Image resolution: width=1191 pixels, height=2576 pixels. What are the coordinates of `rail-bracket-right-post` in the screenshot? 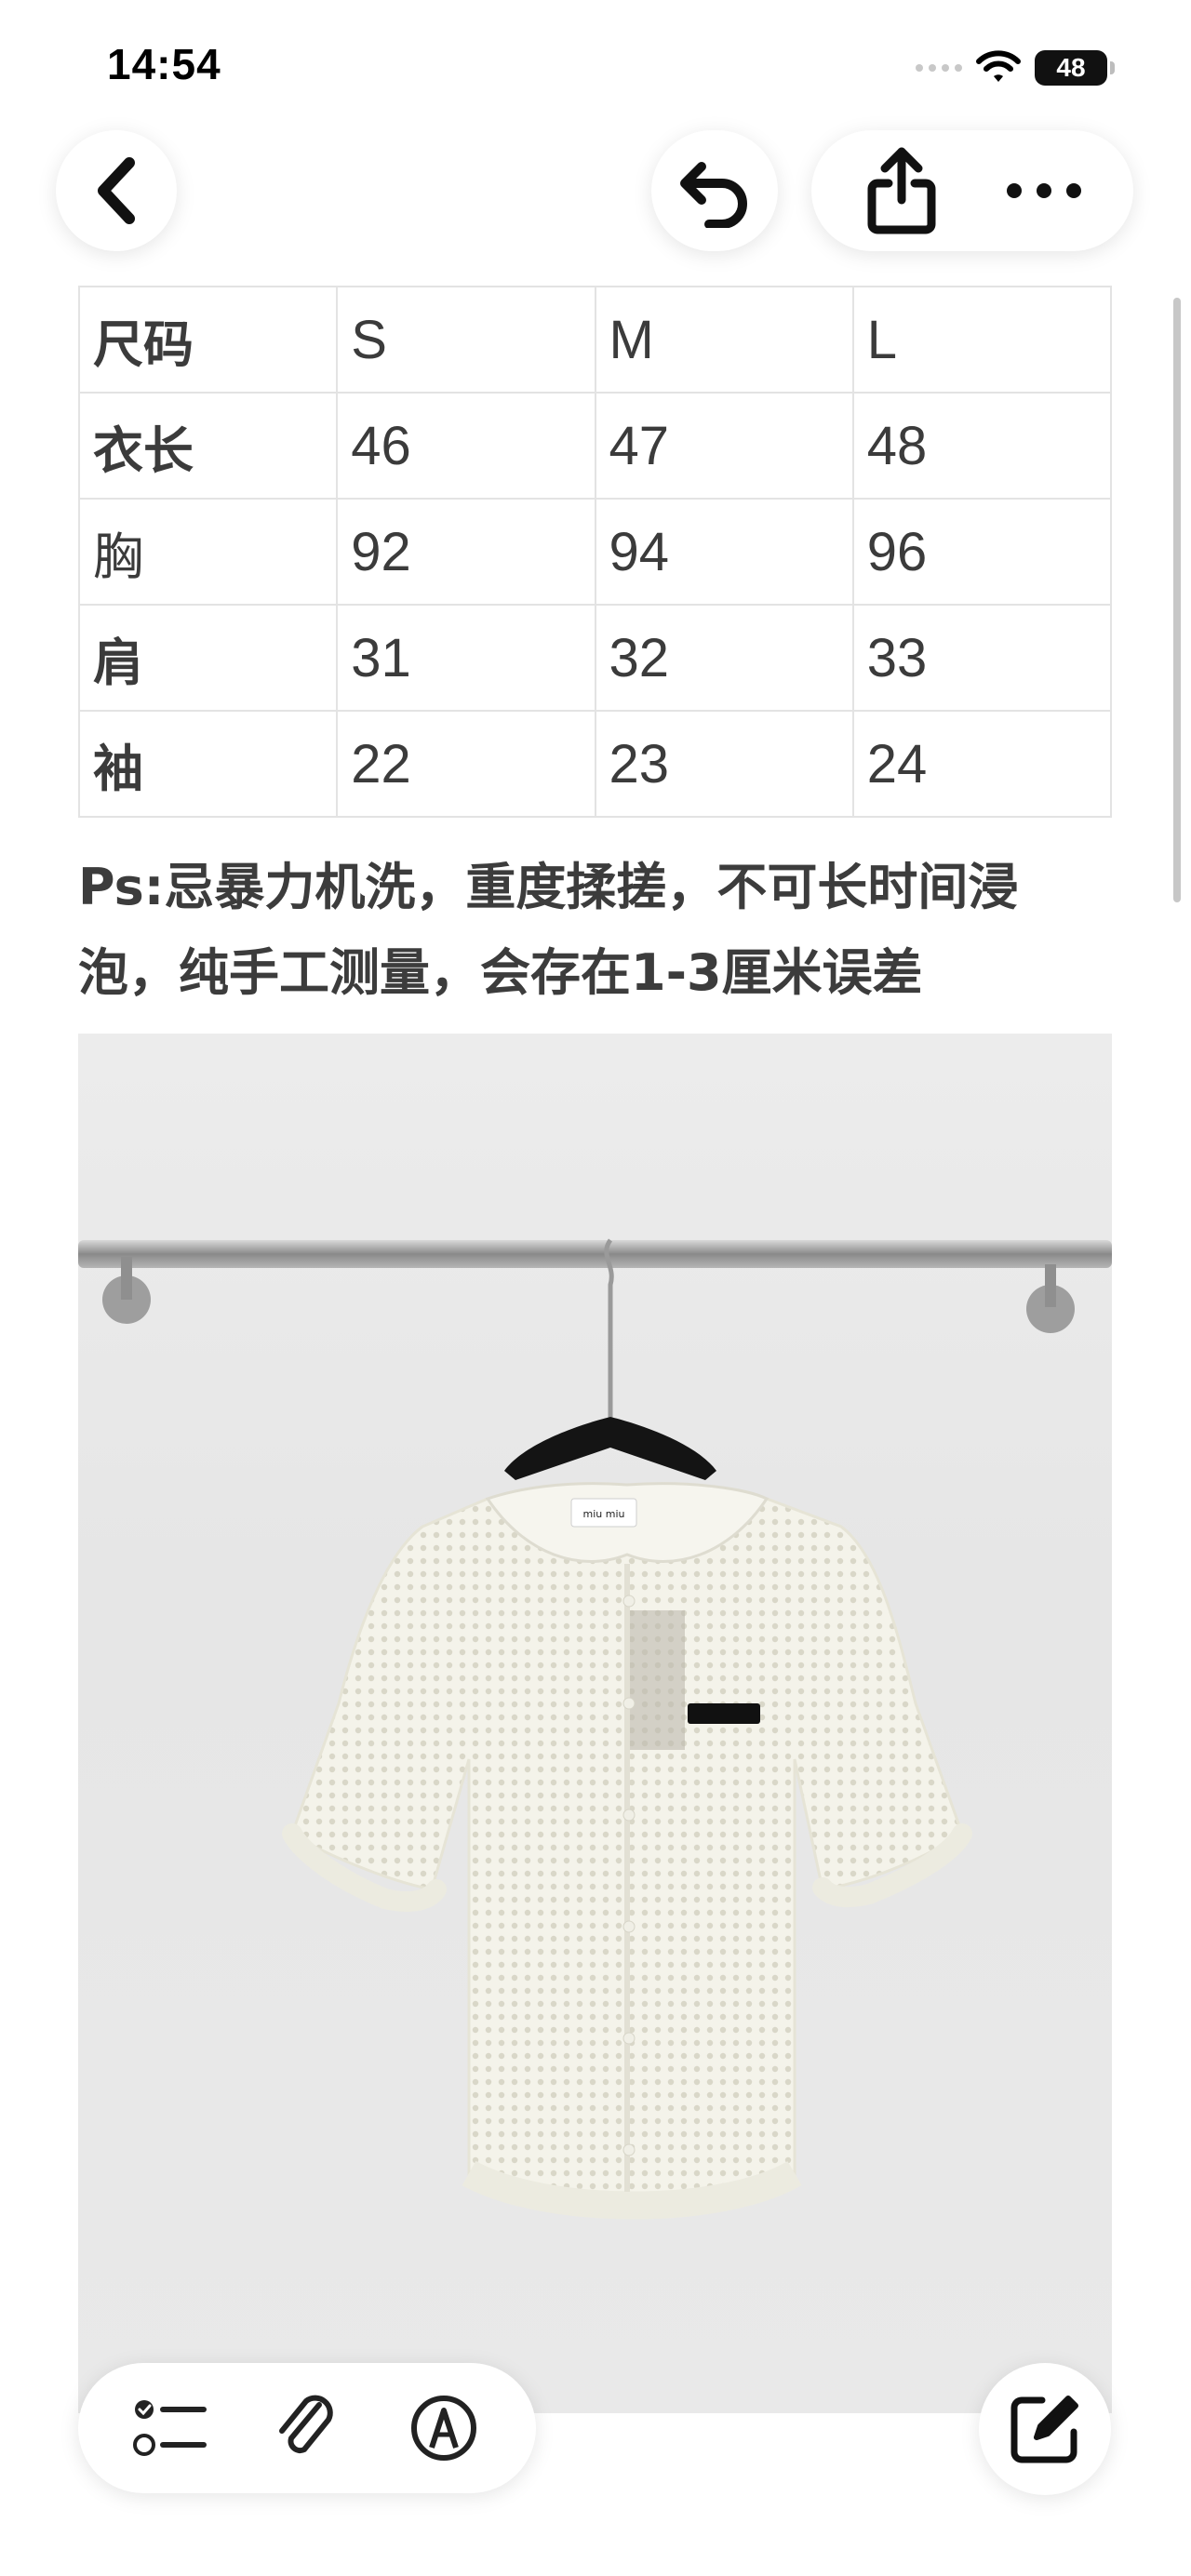 It's located at (1050, 1285).